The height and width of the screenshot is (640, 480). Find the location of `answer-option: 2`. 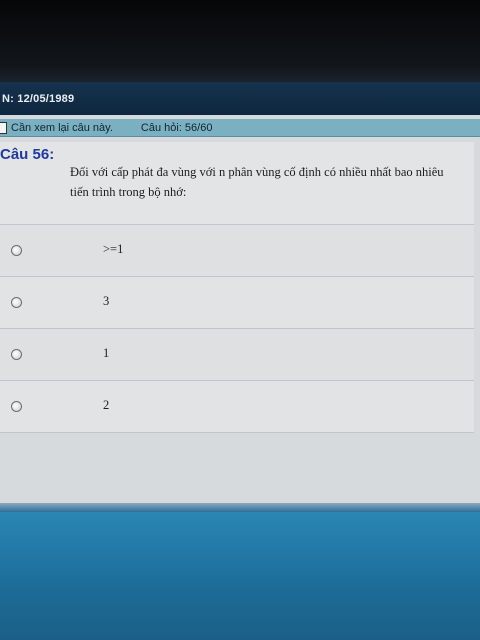

answer-option: 2 is located at coordinates (237, 407).